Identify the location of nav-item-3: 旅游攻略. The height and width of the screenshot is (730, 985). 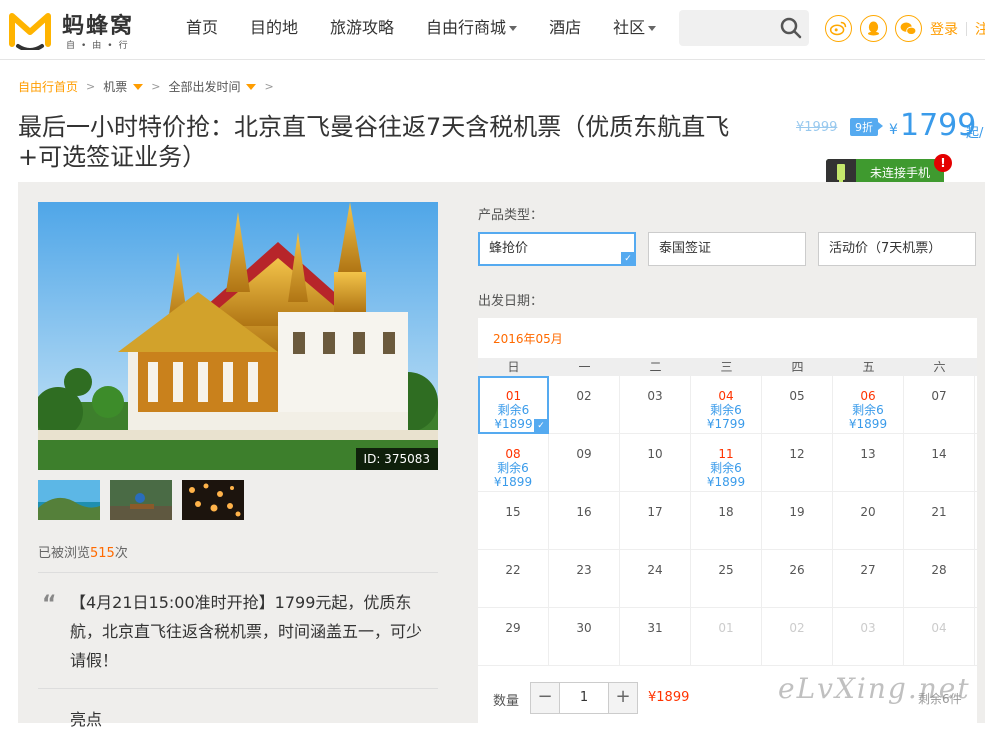
(362, 30).